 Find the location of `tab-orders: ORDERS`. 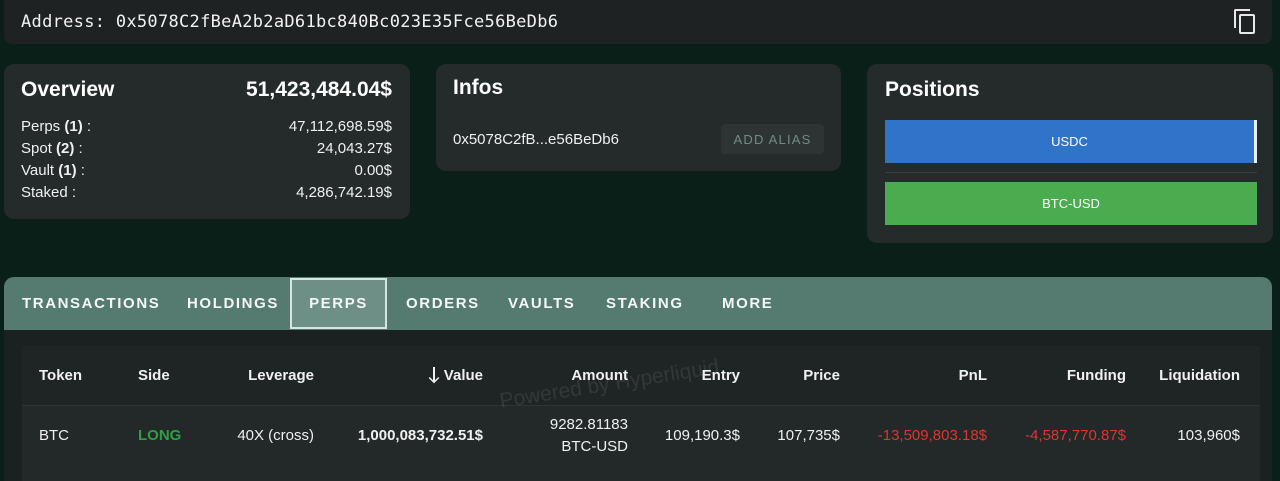

tab-orders: ORDERS is located at coordinates (443, 303).